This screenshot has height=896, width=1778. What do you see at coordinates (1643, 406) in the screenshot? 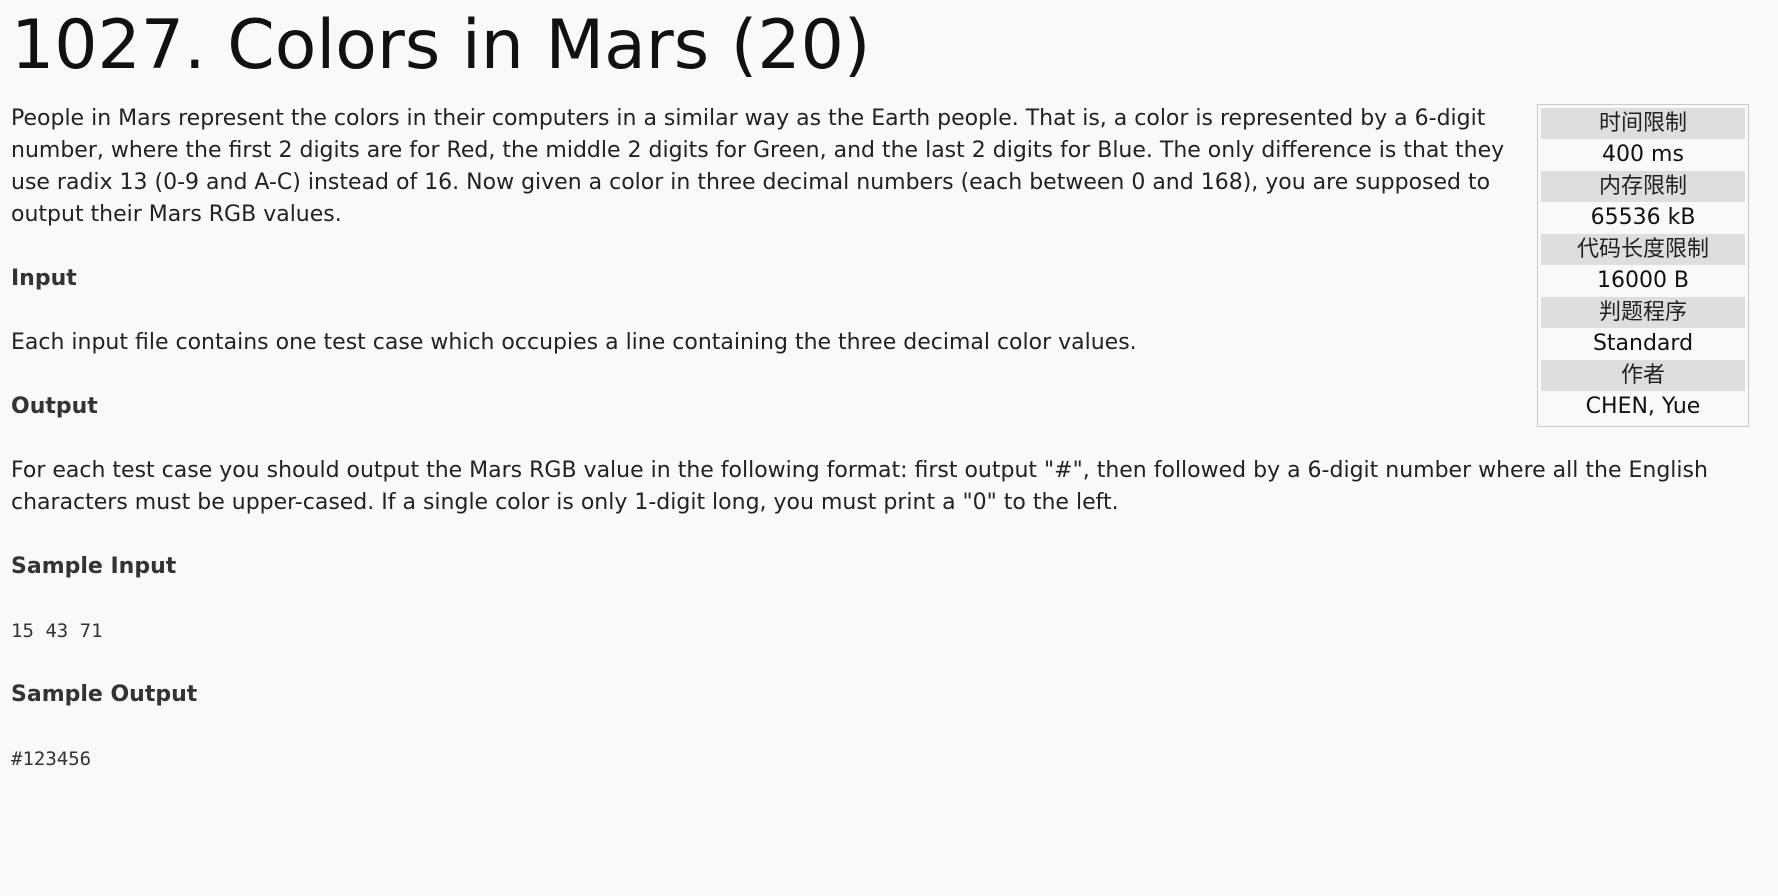
I see `author-value: CHEN, Yue` at bounding box center [1643, 406].